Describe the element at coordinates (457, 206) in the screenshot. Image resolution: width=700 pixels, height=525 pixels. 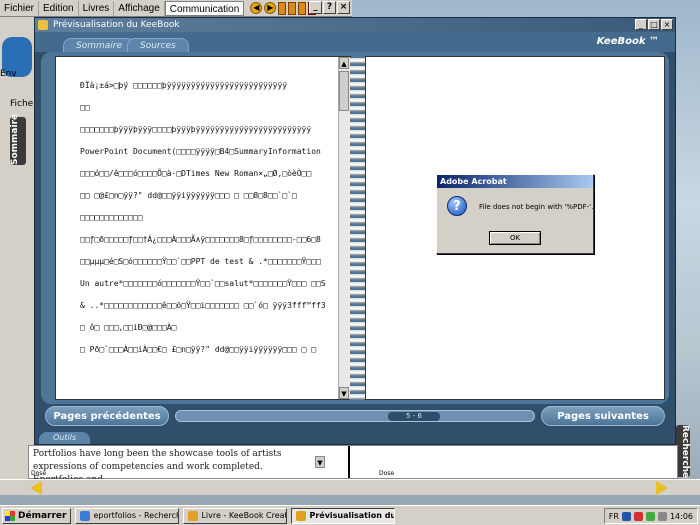
I see `question-icon: ?` at that location.